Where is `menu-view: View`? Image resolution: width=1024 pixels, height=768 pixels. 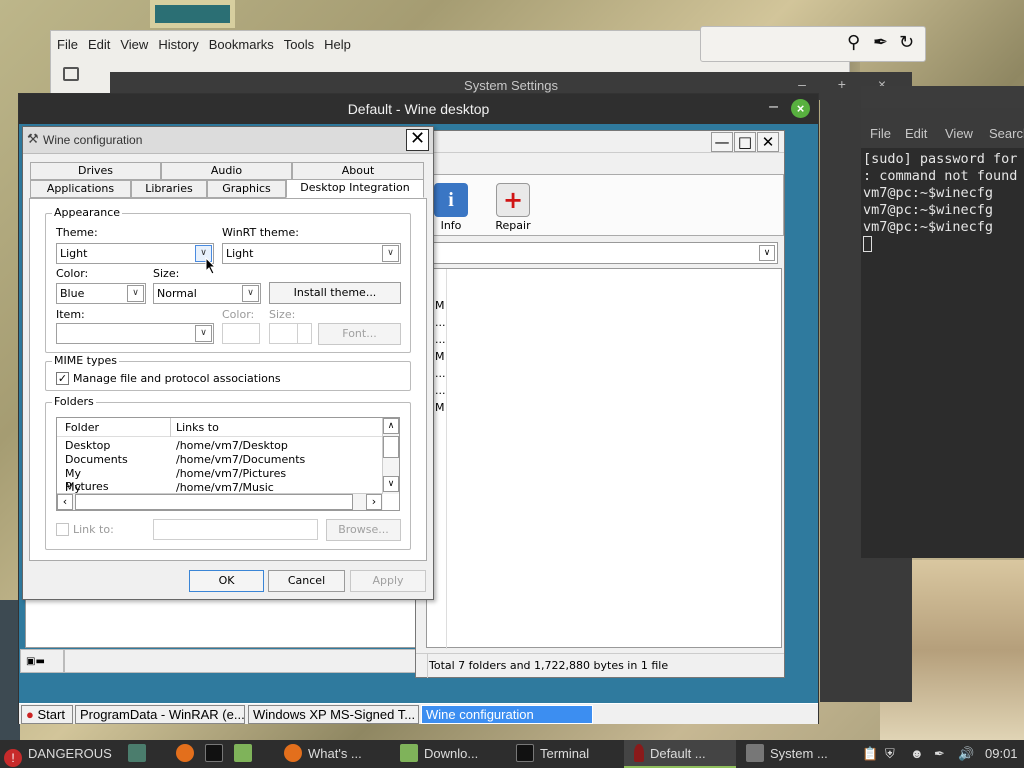 menu-view: View is located at coordinates (134, 44).